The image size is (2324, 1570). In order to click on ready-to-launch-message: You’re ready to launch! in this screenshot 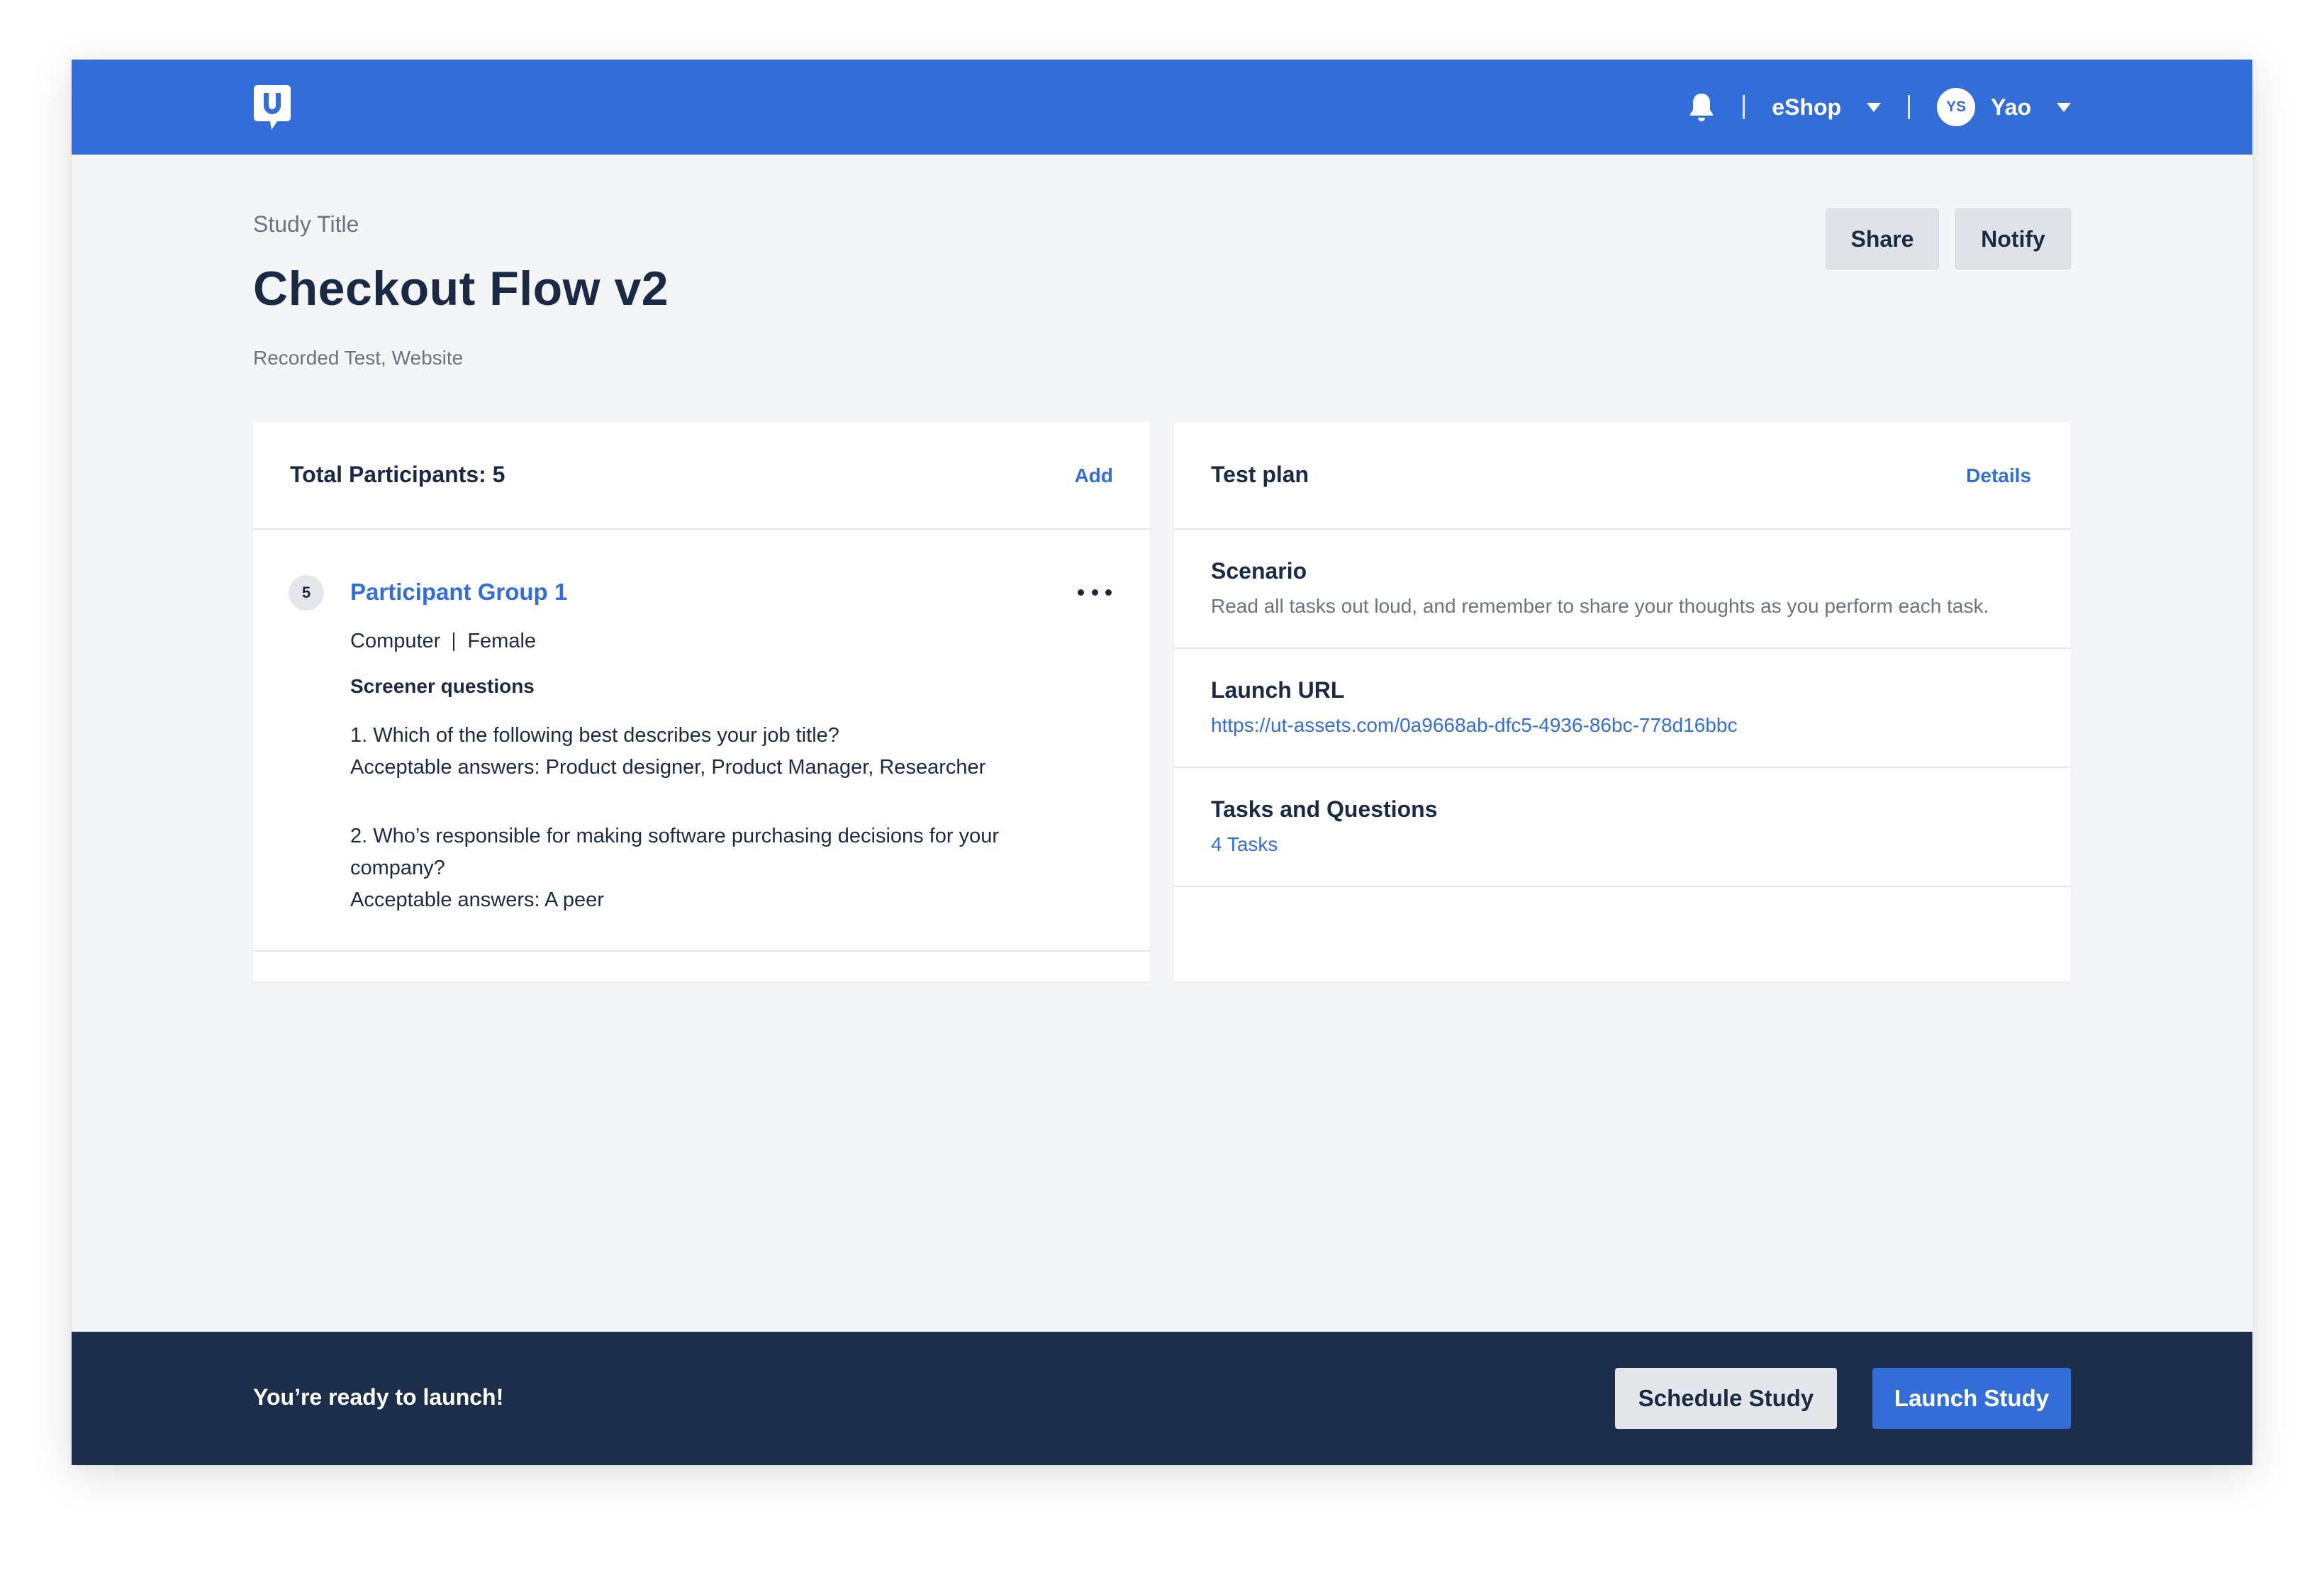, I will do `click(378, 1397)`.